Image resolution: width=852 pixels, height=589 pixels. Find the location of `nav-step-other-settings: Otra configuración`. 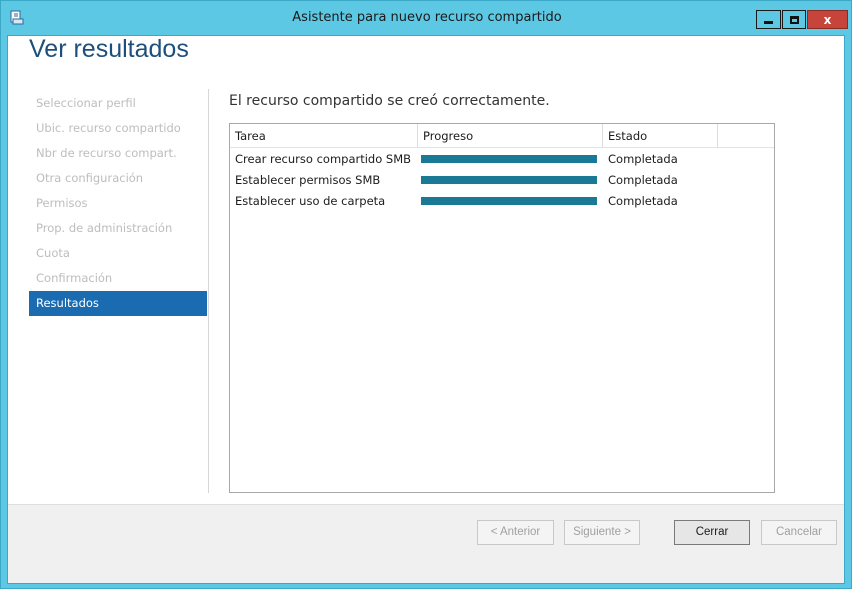

nav-step-other-settings: Otra configuración is located at coordinates (90, 178).